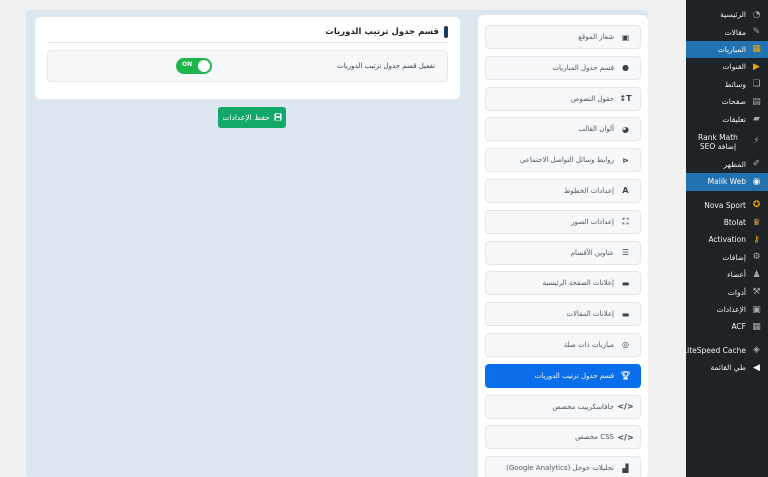 This screenshot has width=768, height=477. I want to click on nav-custom-js: </> جافاسكريبت مخصص, so click(563, 406).